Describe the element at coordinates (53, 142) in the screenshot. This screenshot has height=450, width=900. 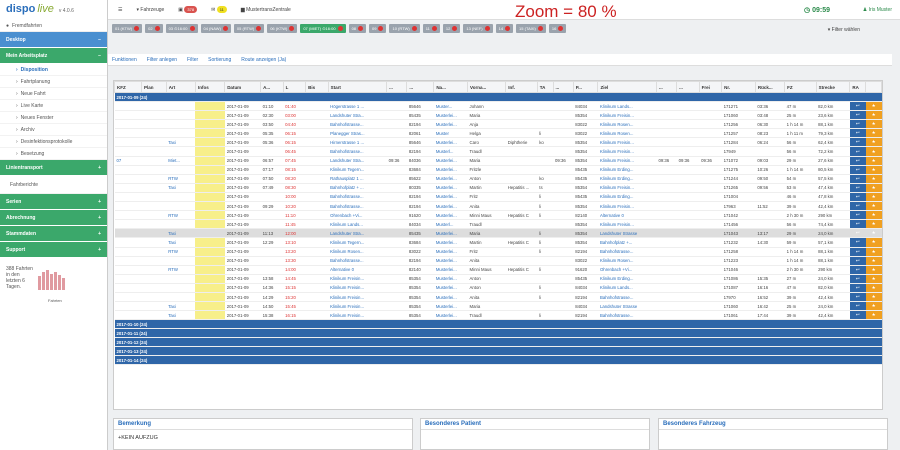
I see `sidebar-sub-6: › Desinfektionsprotokolle` at that location.